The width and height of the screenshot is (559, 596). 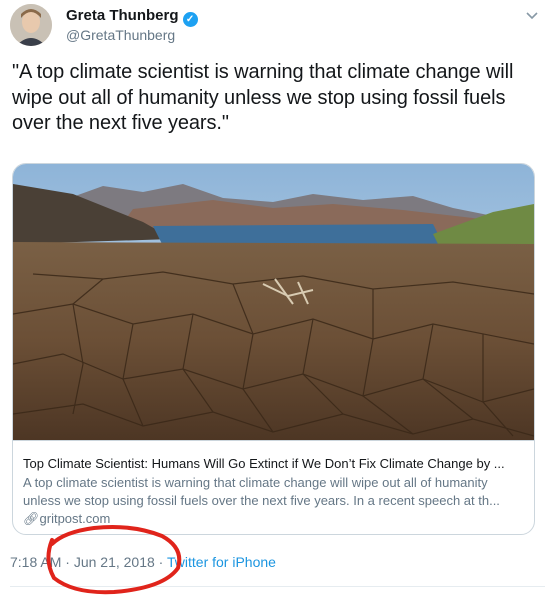 What do you see at coordinates (120, 35) in the screenshot?
I see `user-handle: @GretaThunberg` at bounding box center [120, 35].